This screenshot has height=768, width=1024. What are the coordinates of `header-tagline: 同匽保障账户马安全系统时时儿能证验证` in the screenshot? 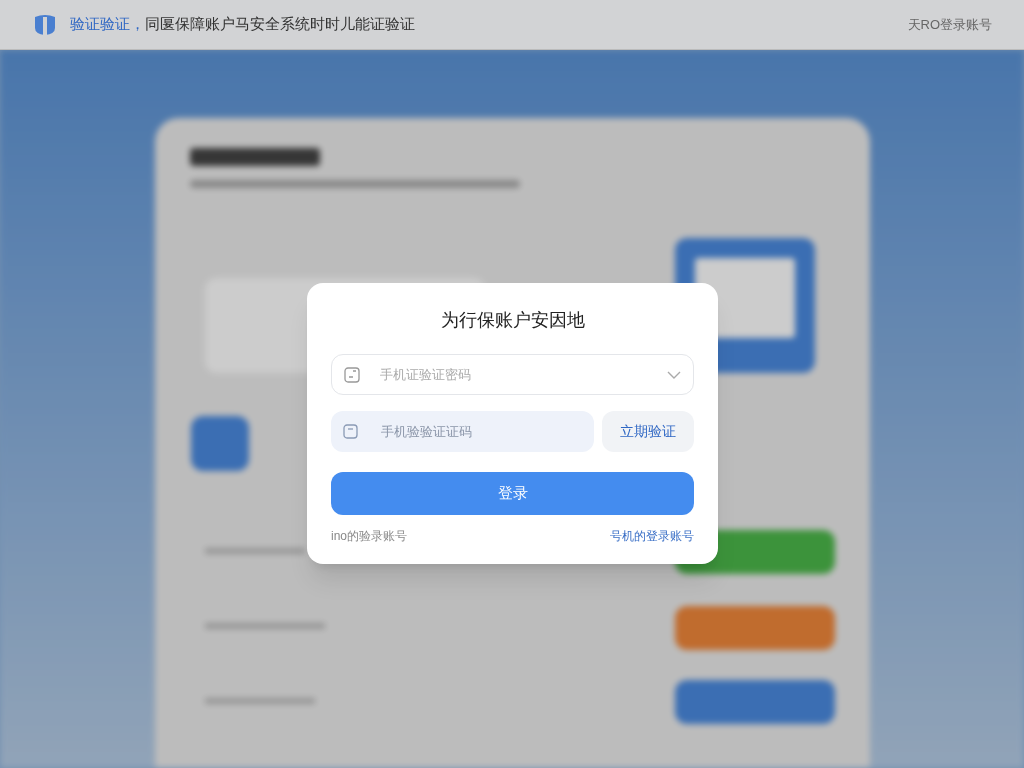 It's located at (280, 24).